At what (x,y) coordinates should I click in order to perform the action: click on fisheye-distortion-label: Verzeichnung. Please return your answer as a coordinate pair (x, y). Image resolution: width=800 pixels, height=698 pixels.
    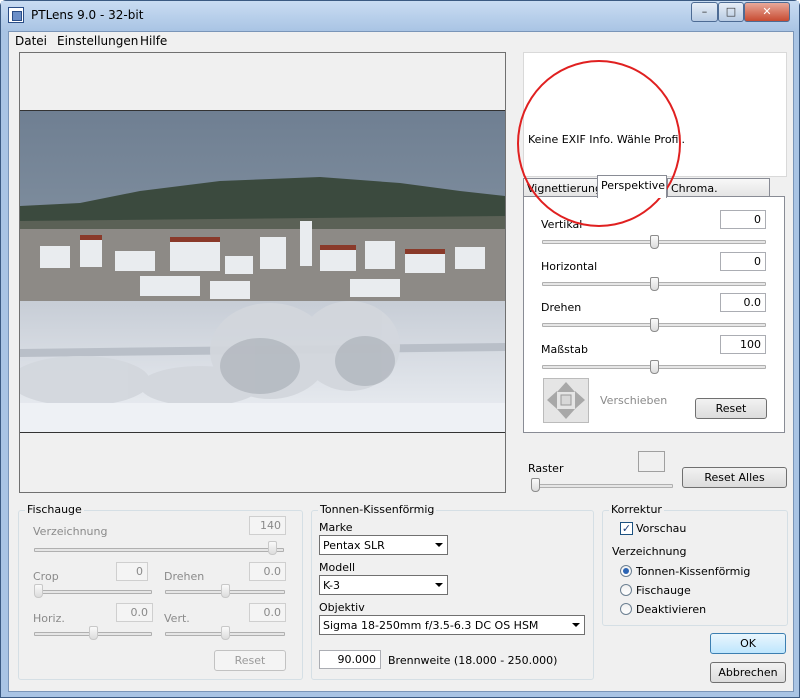
    Looking at the image, I should click on (70, 531).